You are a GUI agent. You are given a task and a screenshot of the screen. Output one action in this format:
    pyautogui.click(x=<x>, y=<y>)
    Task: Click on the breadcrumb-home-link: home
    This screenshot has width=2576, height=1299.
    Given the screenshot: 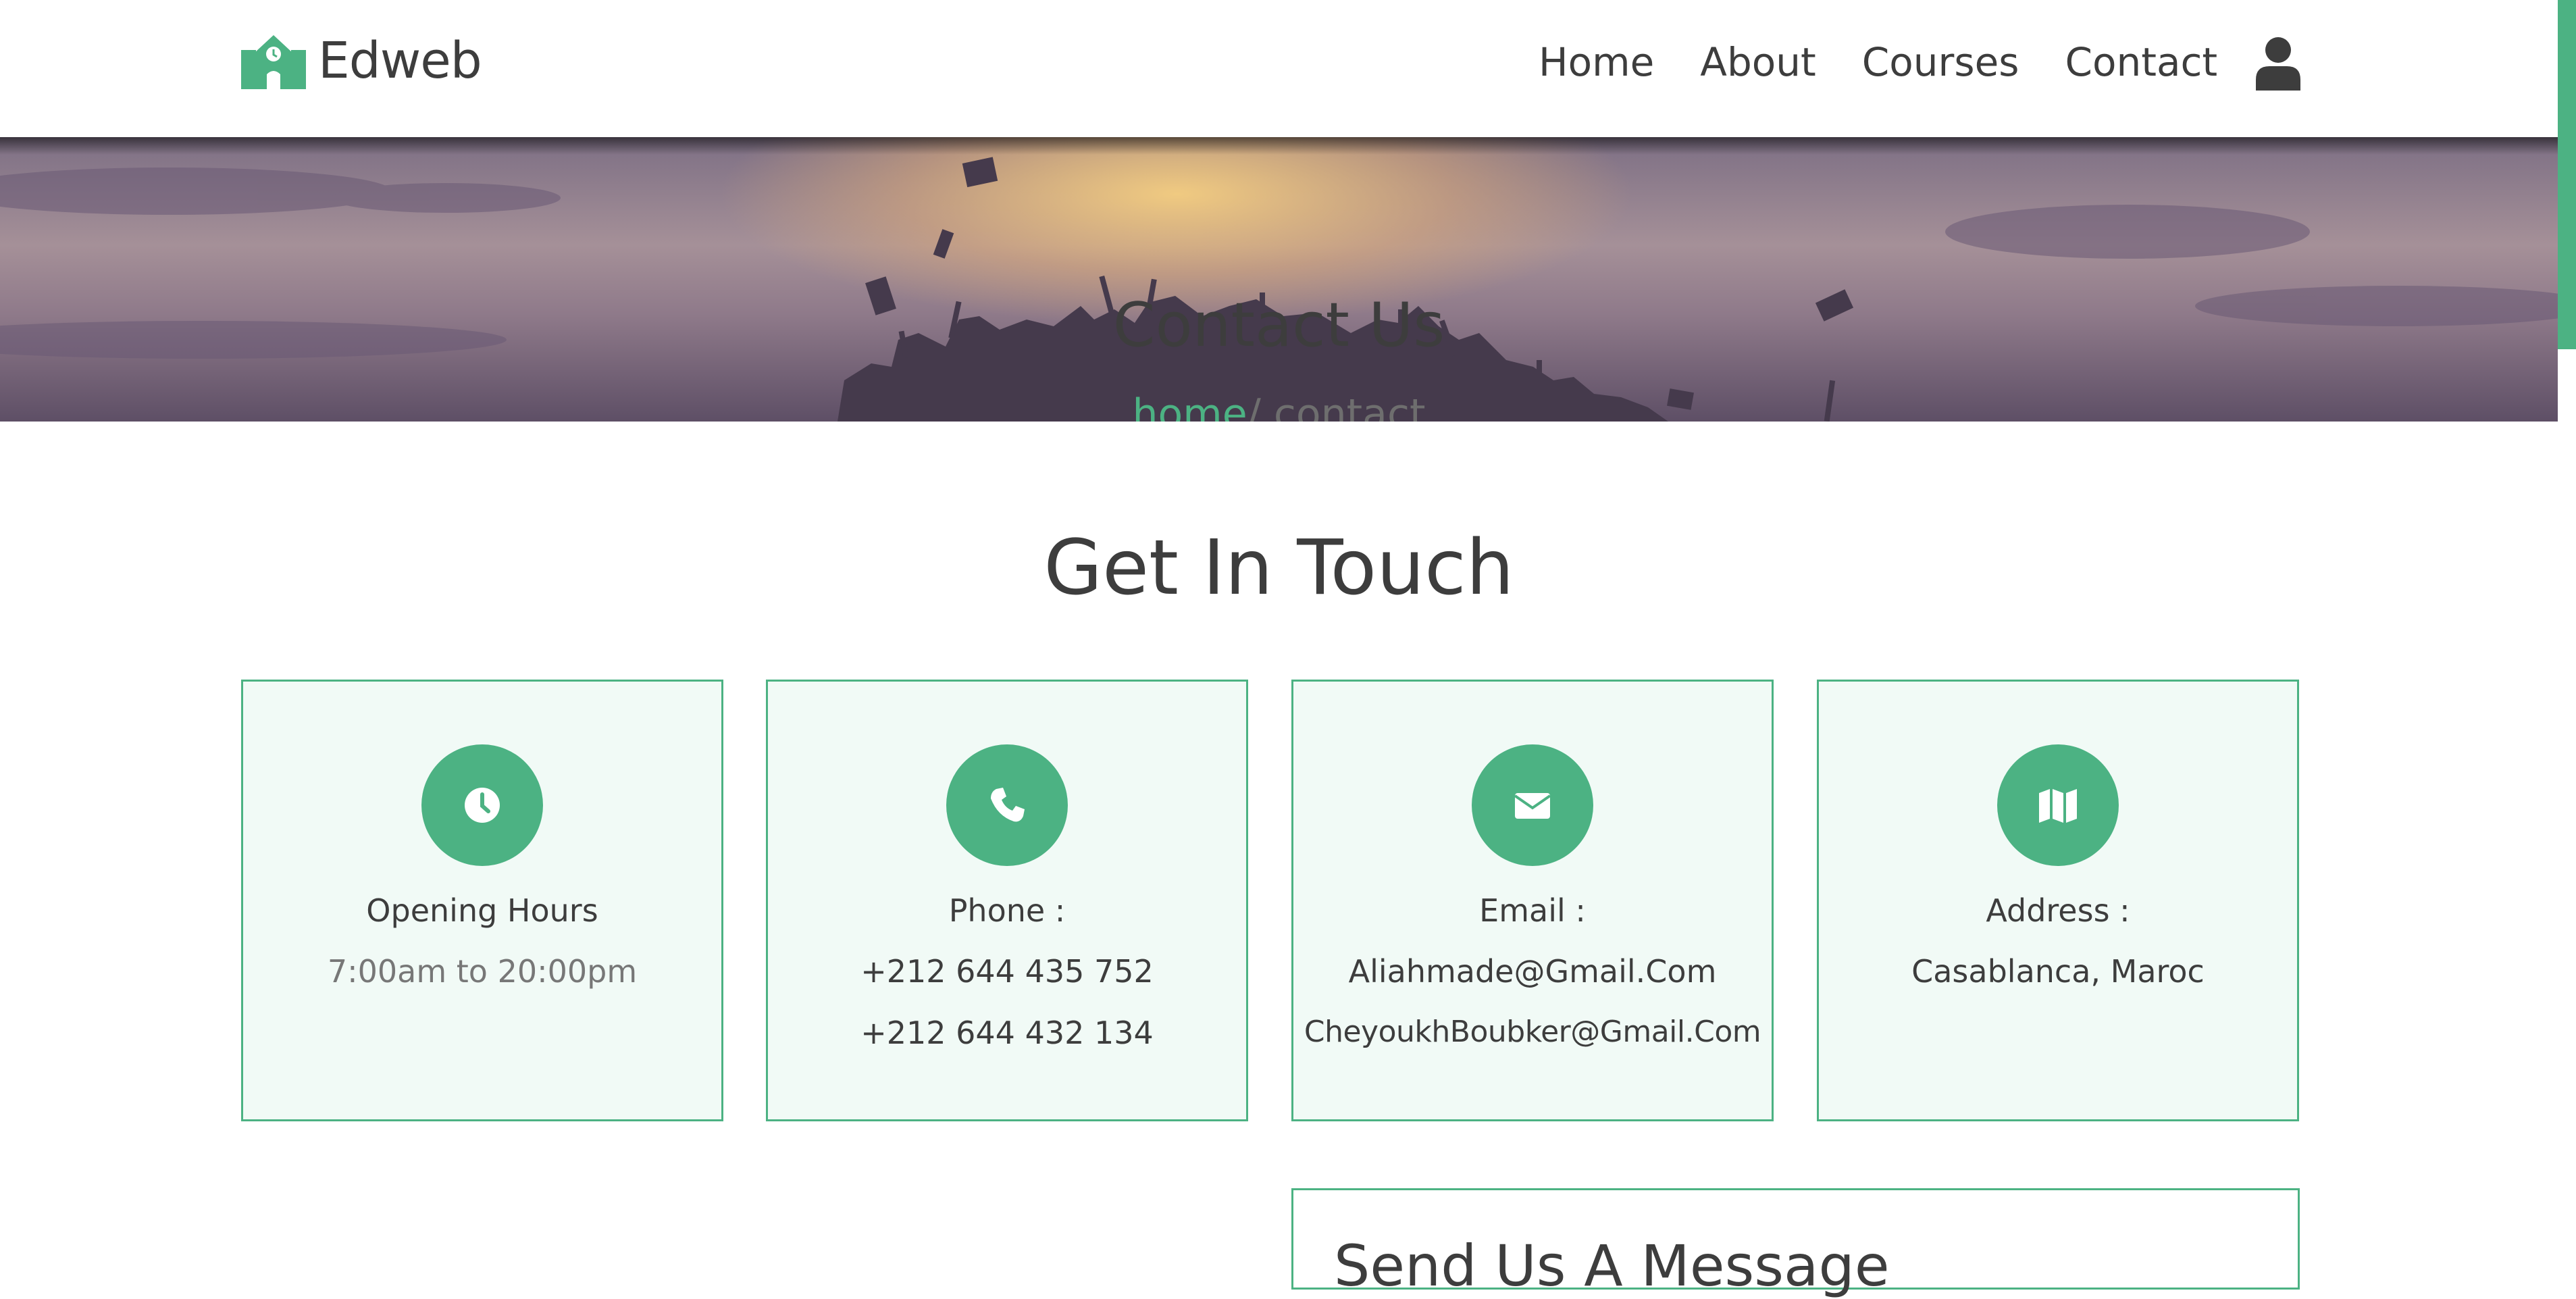 What is the action you would take?
    pyautogui.click(x=1190, y=406)
    